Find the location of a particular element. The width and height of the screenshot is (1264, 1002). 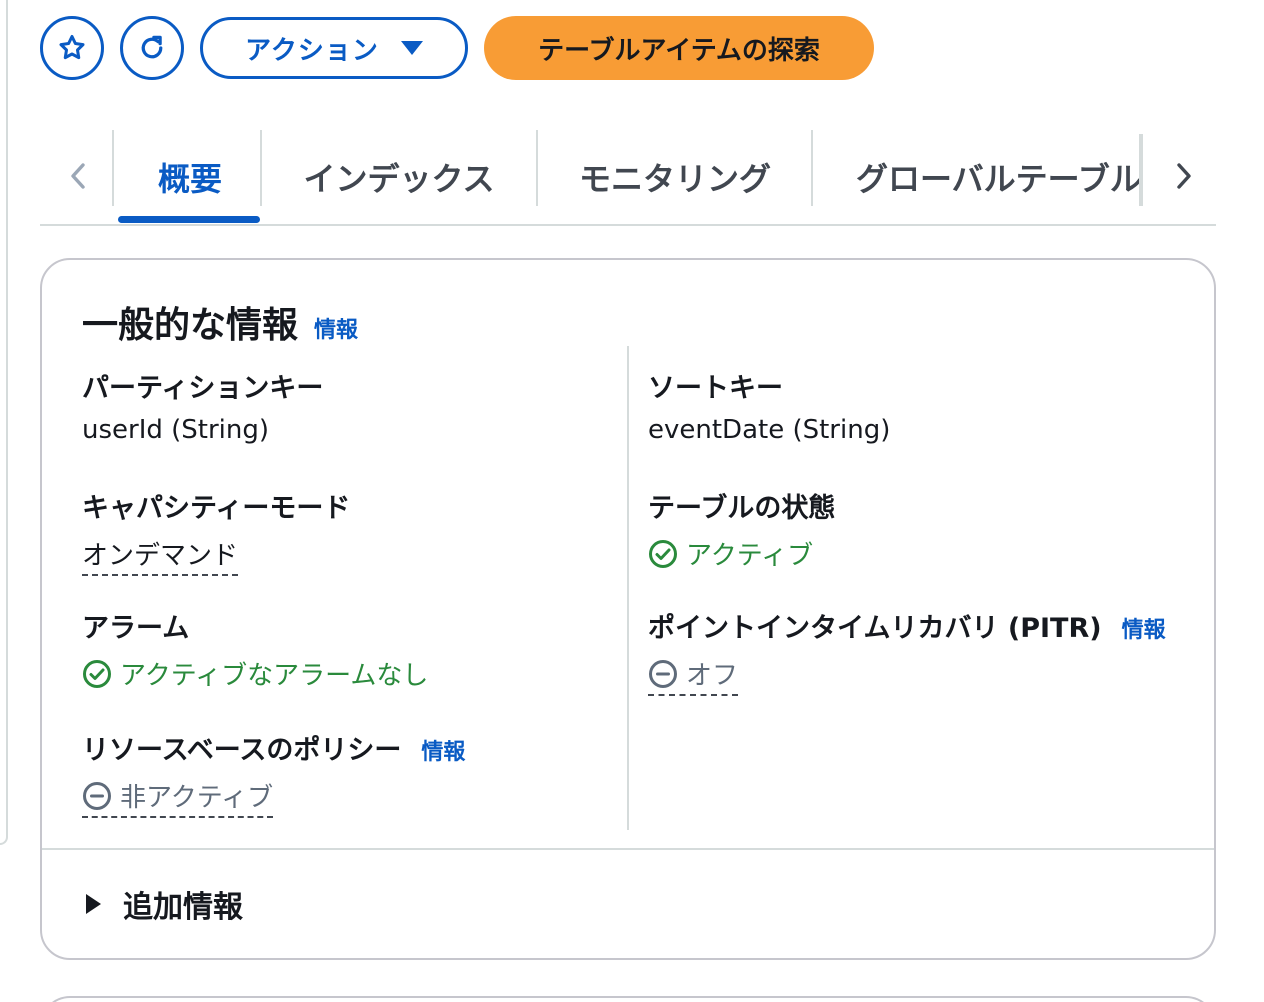

additional-info-expander: 追加情報 is located at coordinates (164, 904).